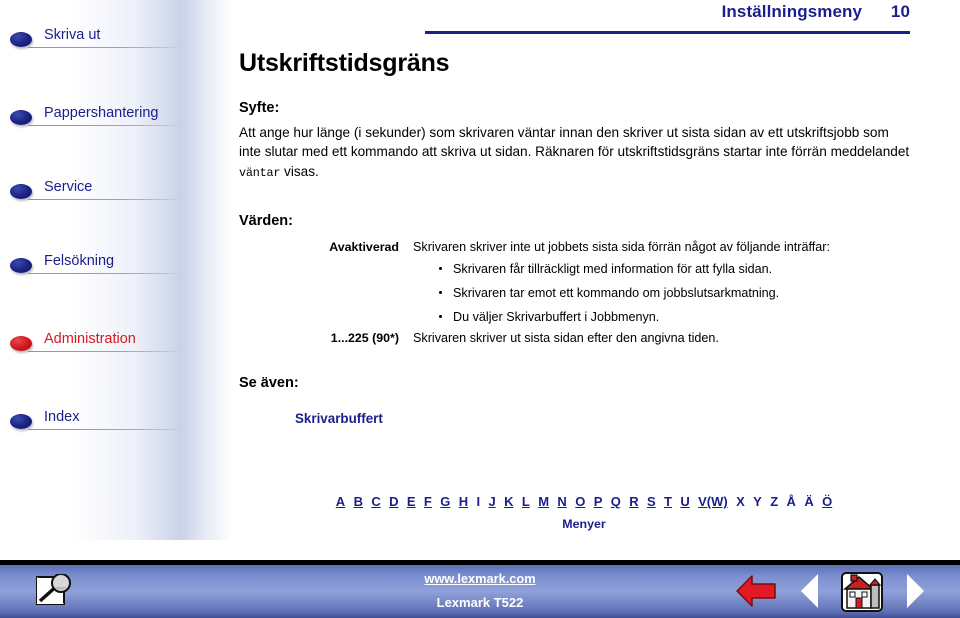 Image resolution: width=960 pixels, height=618 pixels. What do you see at coordinates (463, 501) in the screenshot?
I see `alpha-link-h: H` at bounding box center [463, 501].